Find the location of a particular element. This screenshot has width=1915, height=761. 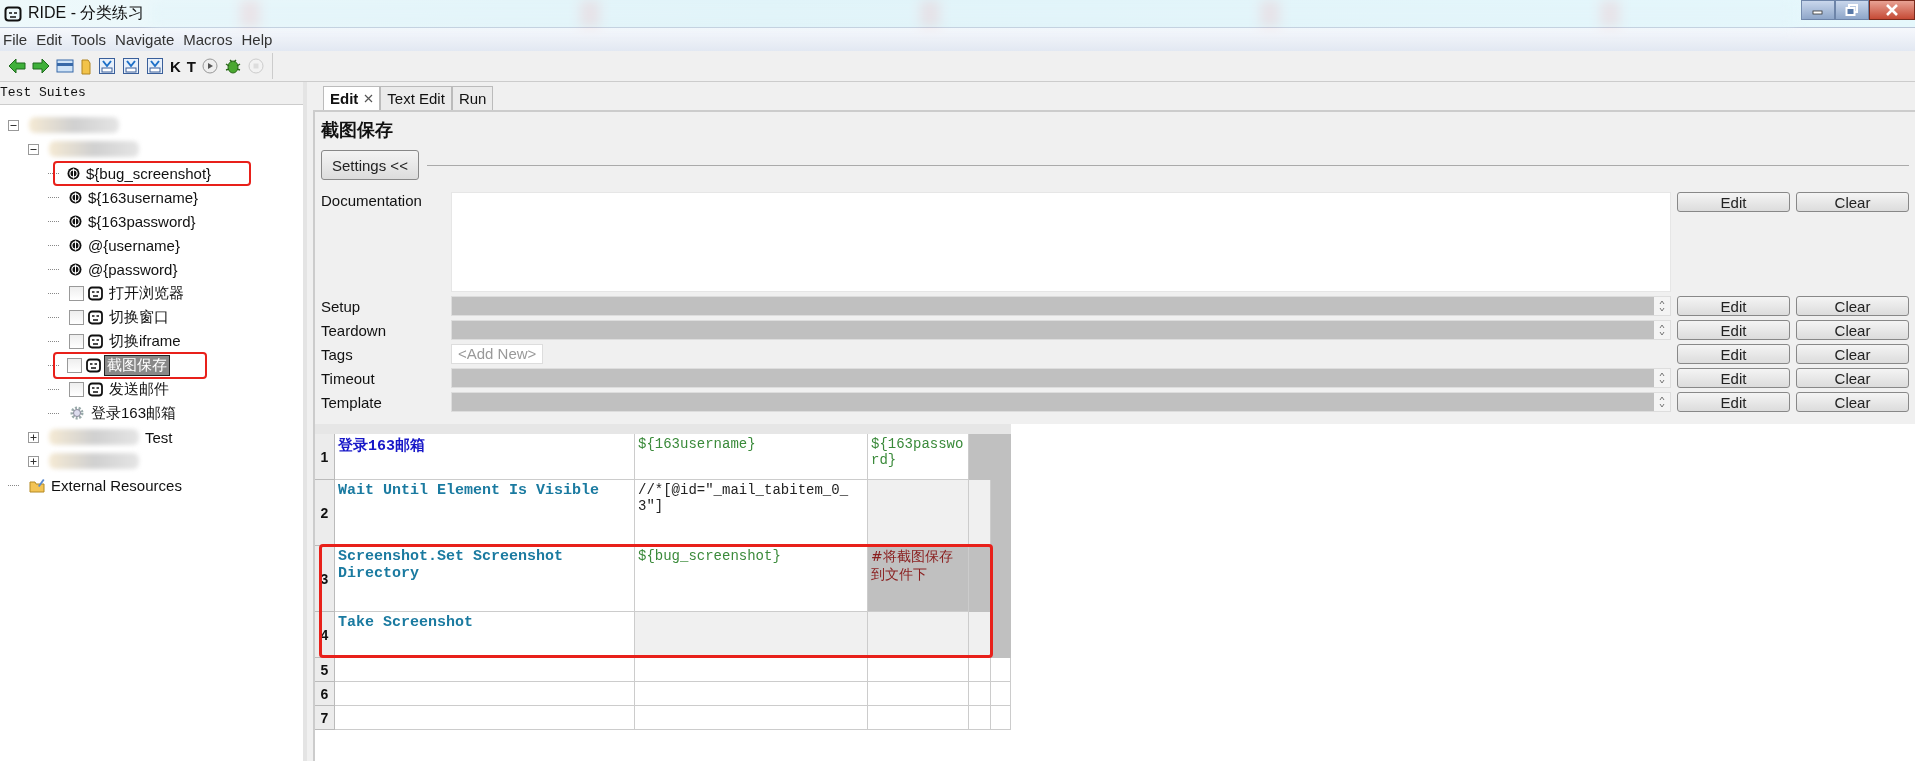

tree-item: ${163username} is located at coordinates (143, 197).